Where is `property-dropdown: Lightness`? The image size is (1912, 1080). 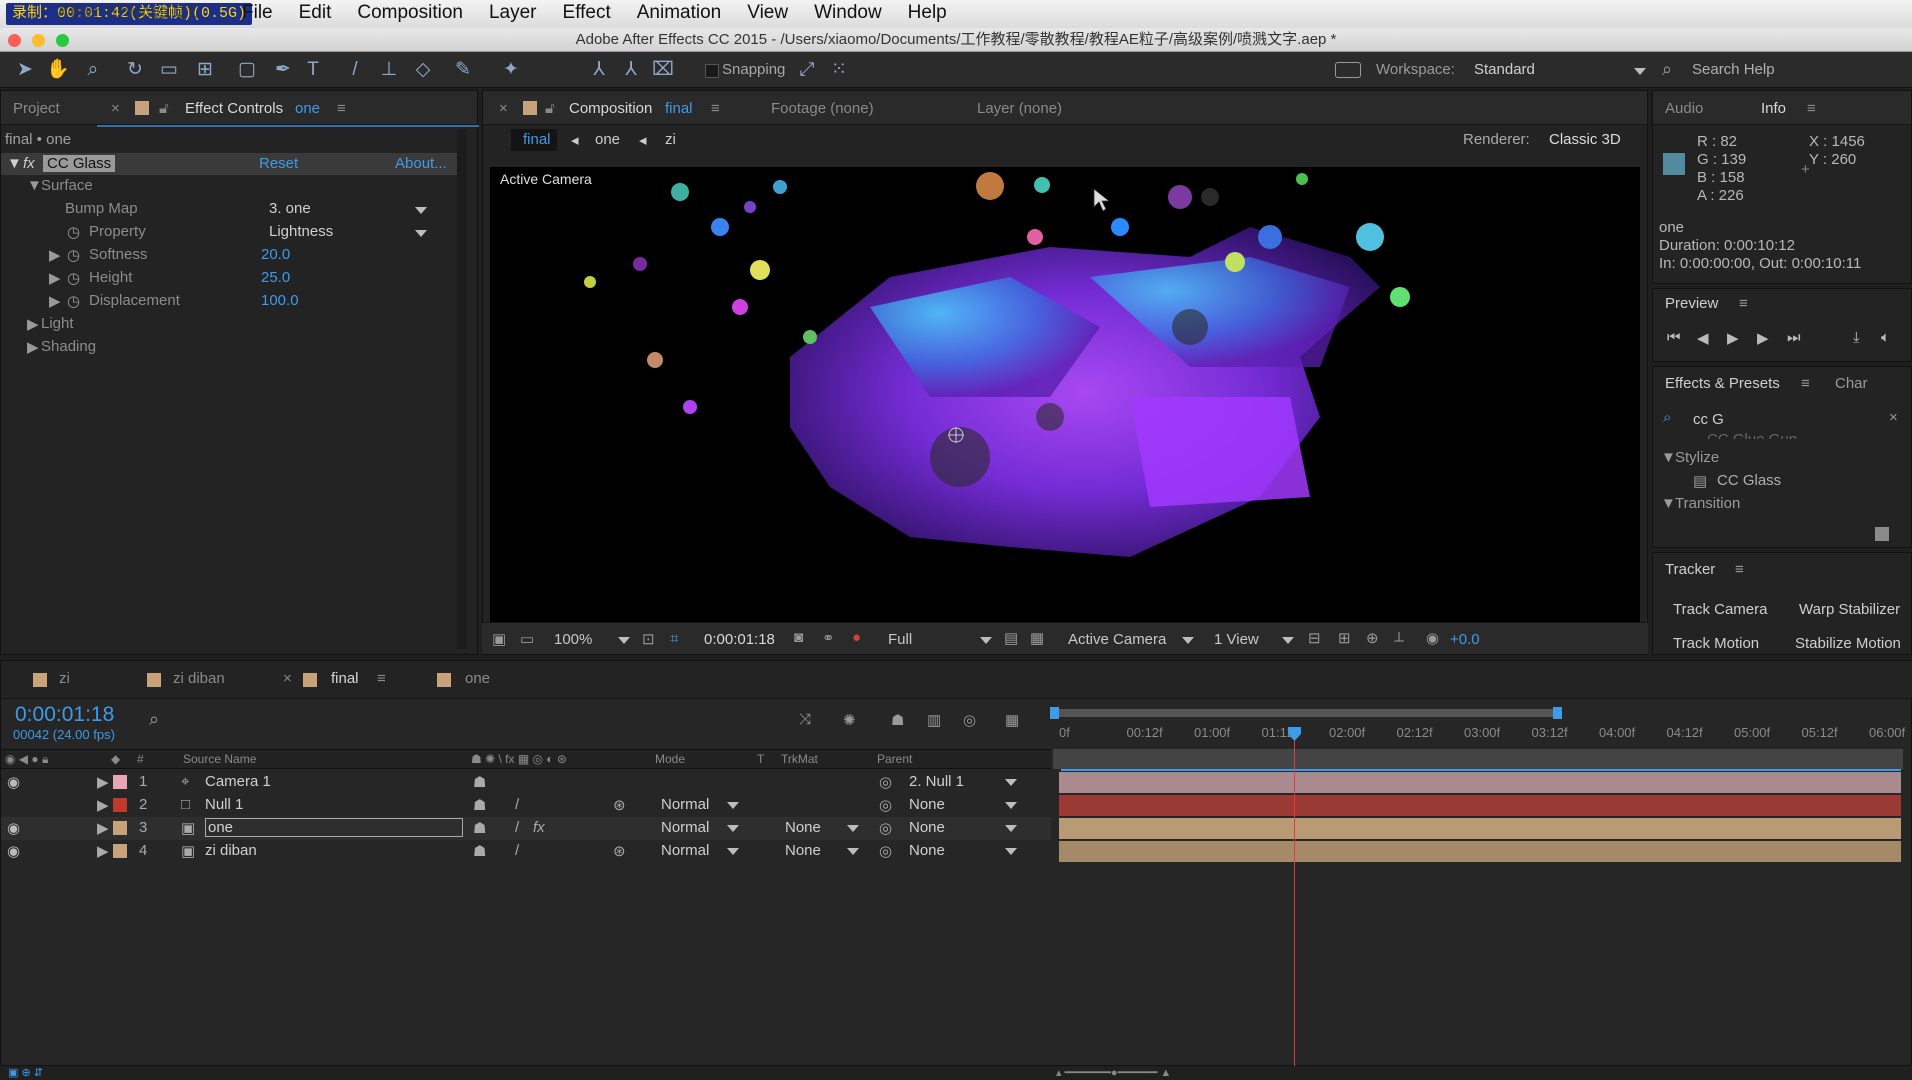 property-dropdown: Lightness is located at coordinates (301, 231).